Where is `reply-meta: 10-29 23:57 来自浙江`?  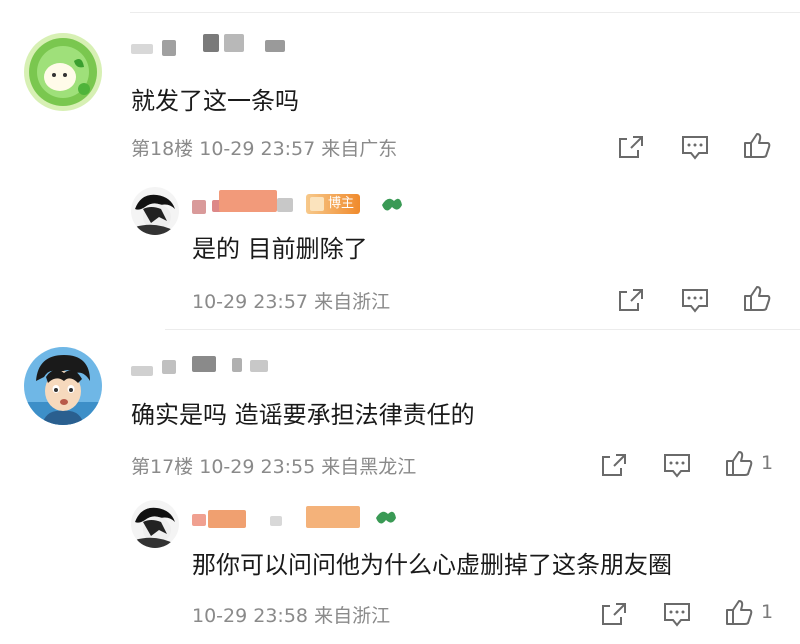
reply-meta: 10-29 23:57 来自浙江 is located at coordinates (291, 300).